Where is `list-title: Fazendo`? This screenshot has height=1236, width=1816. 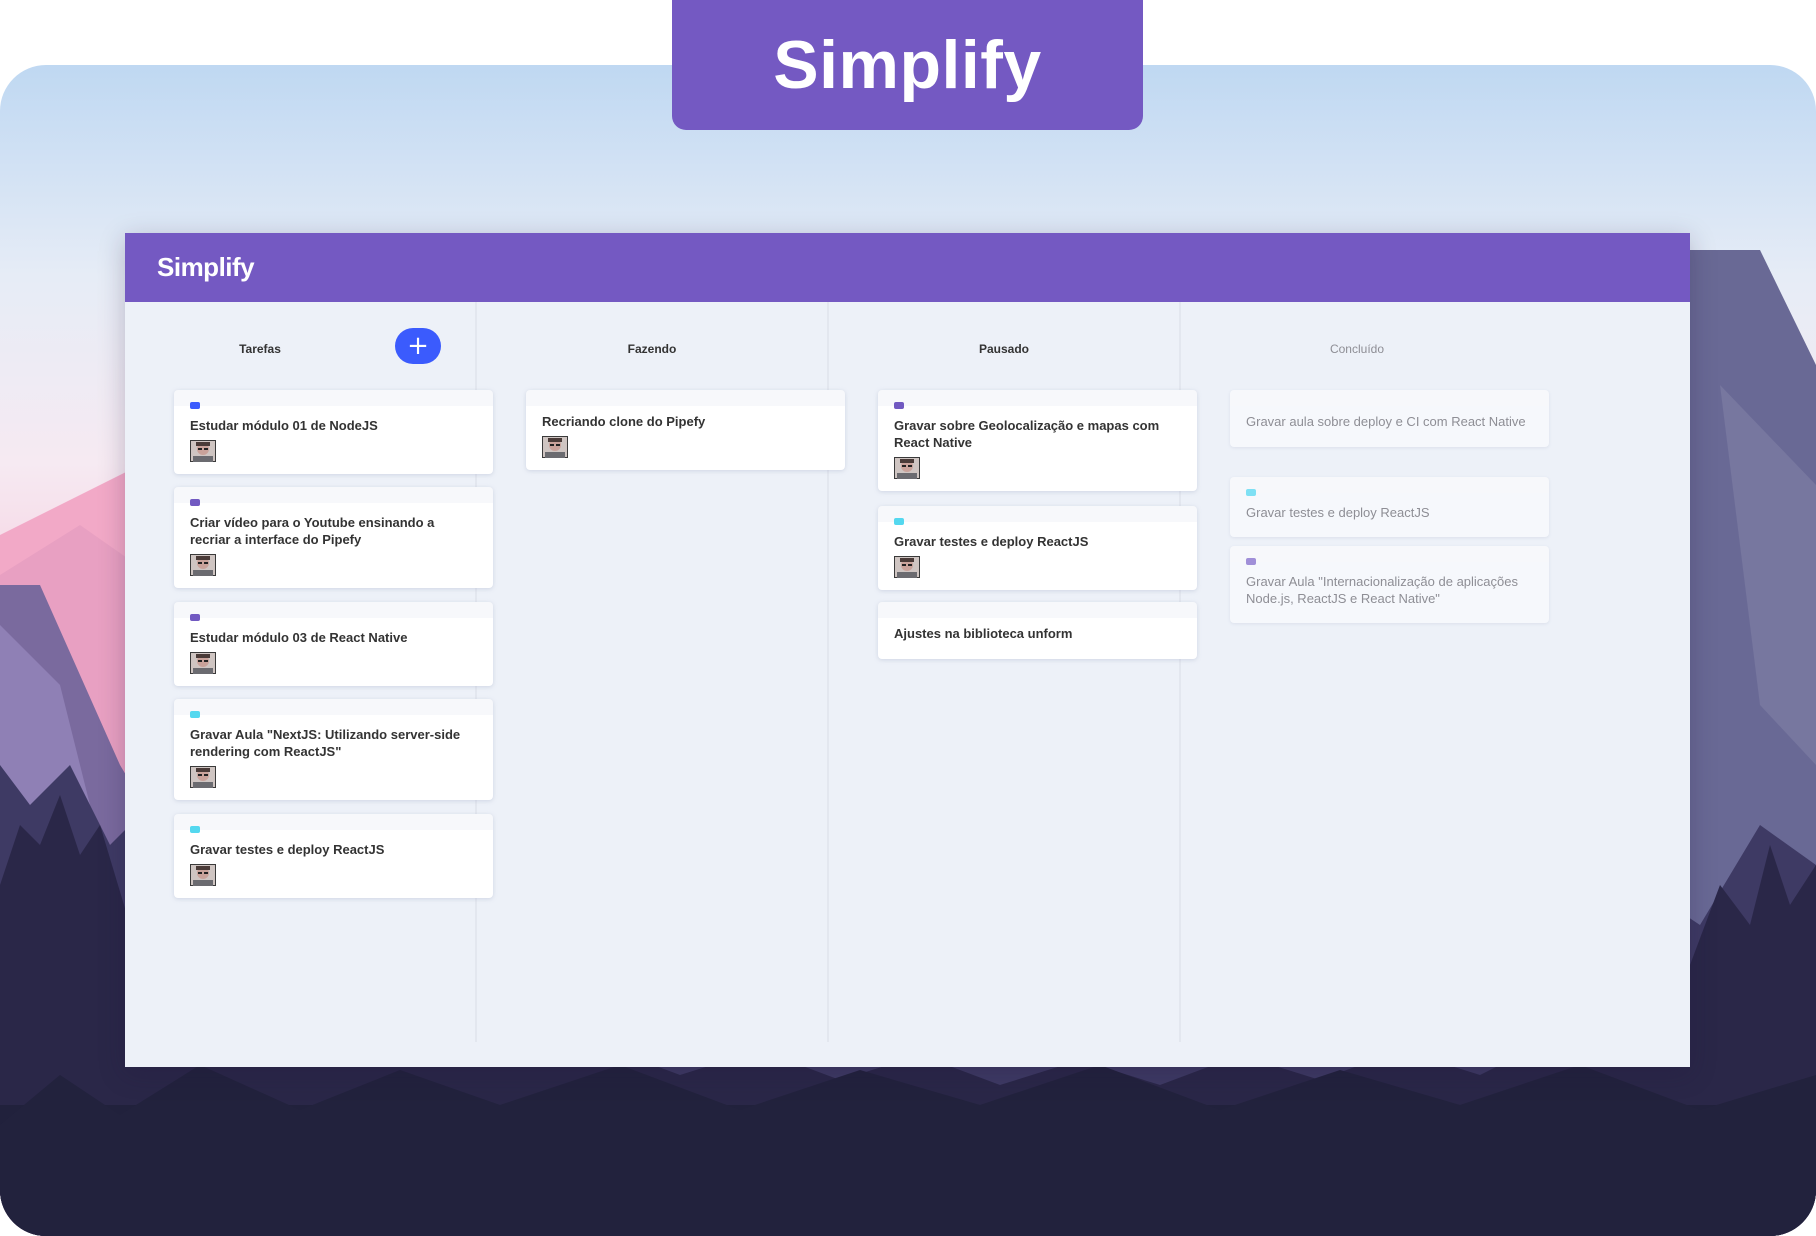
list-title: Fazendo is located at coordinates (652, 349).